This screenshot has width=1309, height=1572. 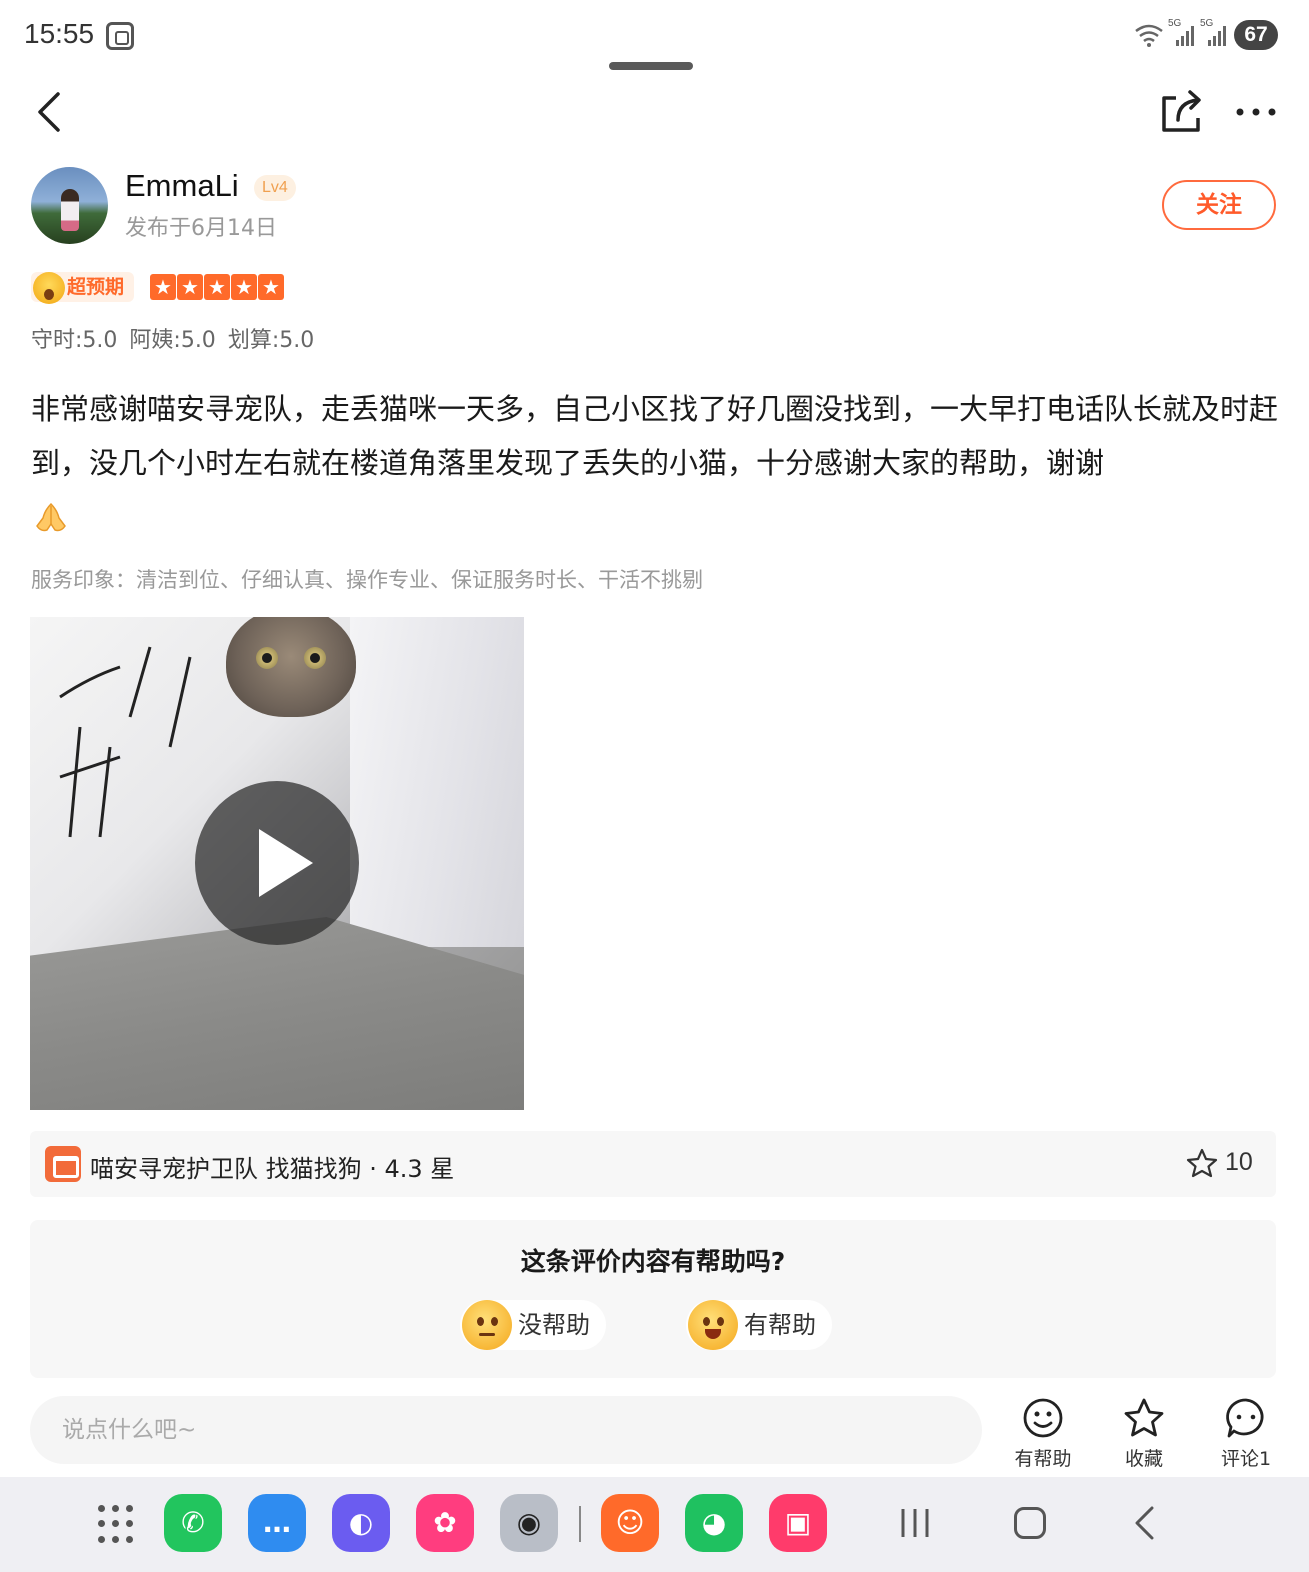 What do you see at coordinates (286, 863) in the screenshot?
I see `play-icon` at bounding box center [286, 863].